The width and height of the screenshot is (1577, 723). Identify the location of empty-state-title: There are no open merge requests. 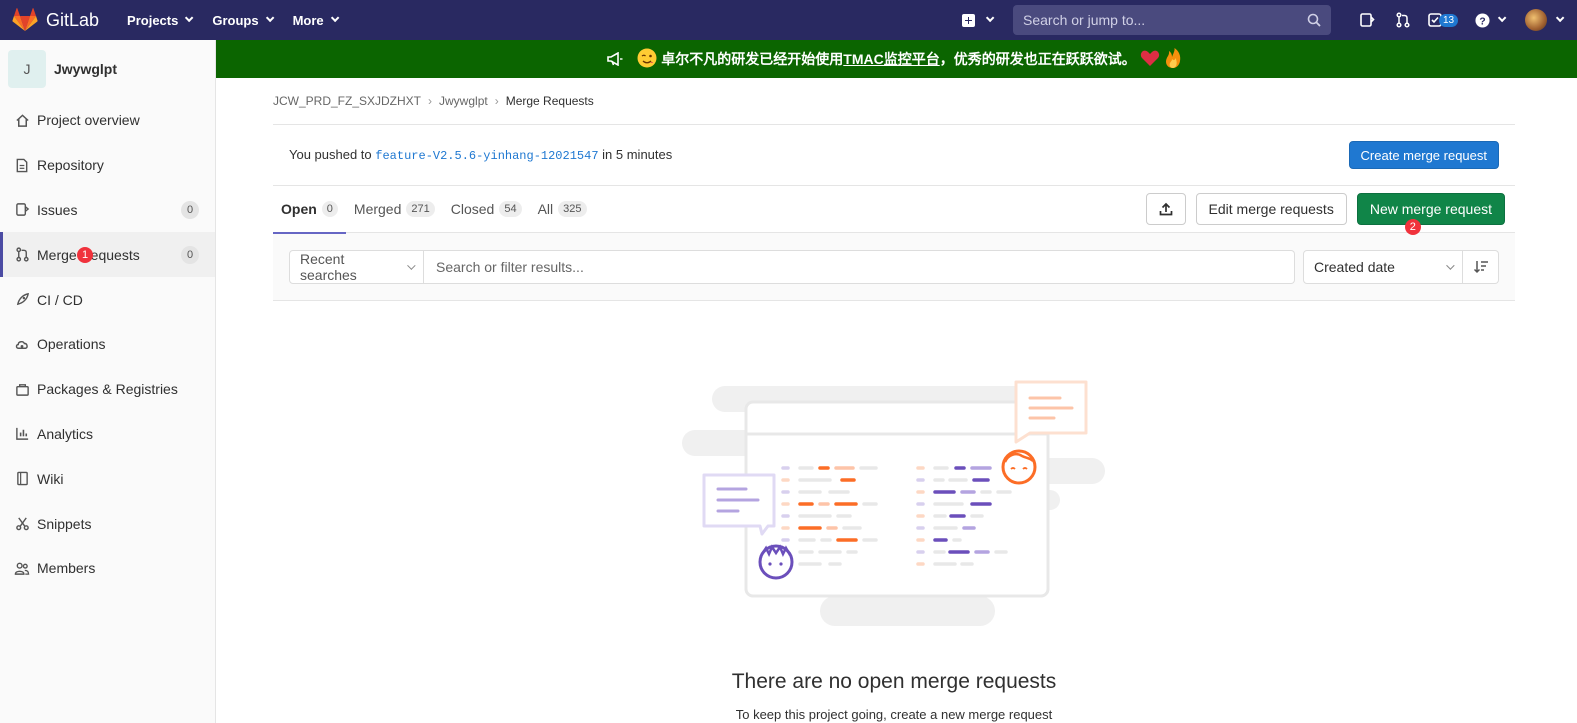
(894, 681).